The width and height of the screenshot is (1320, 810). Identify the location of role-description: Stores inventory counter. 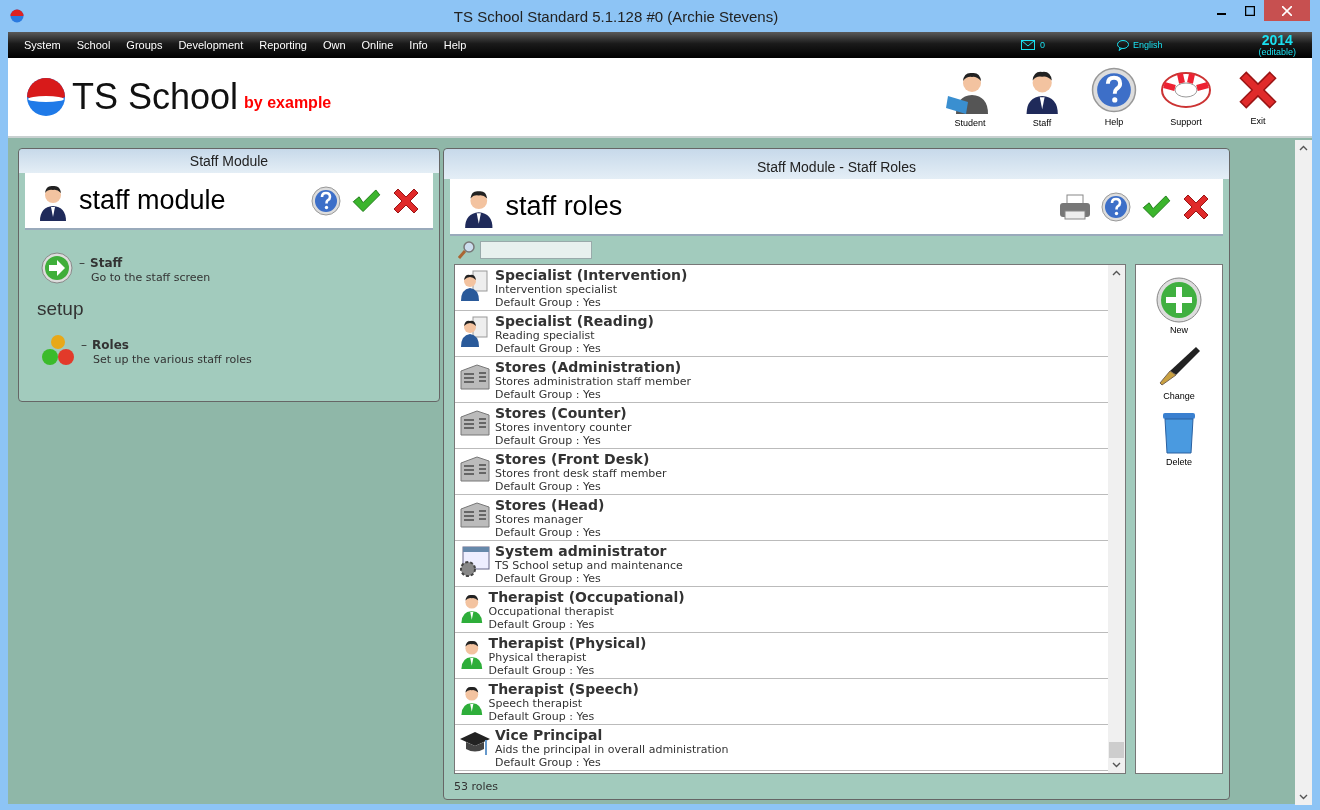
(563, 427).